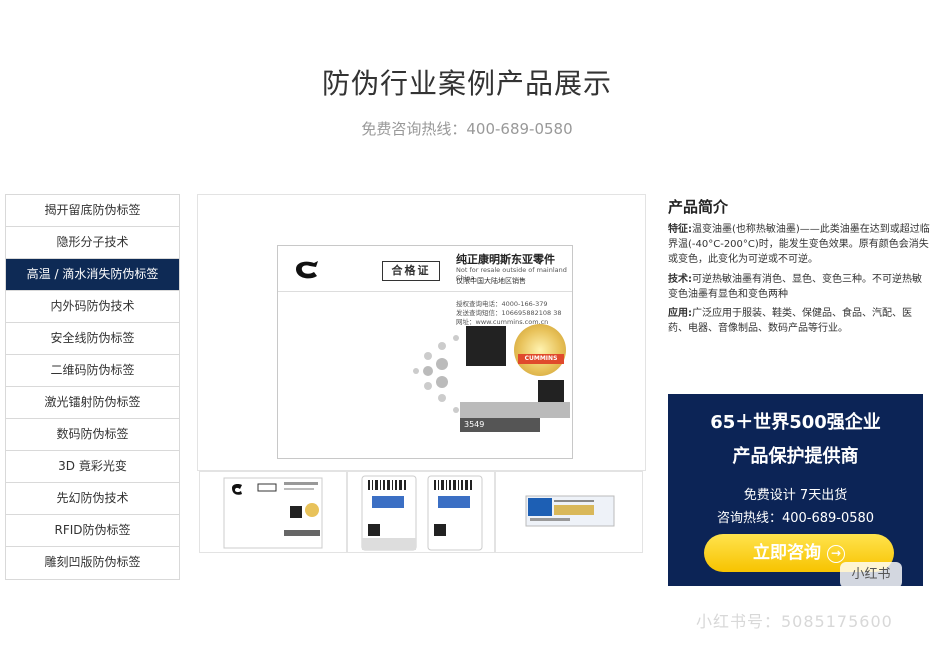  Describe the element at coordinates (794, 621) in the screenshot. I see `xiaohongshu-watermark: 小红书号：5085175600` at that location.